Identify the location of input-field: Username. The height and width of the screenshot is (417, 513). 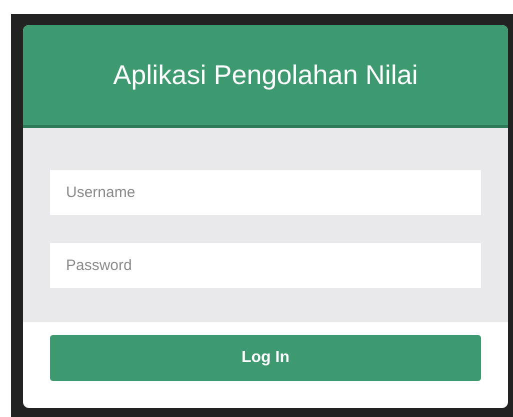
(265, 192).